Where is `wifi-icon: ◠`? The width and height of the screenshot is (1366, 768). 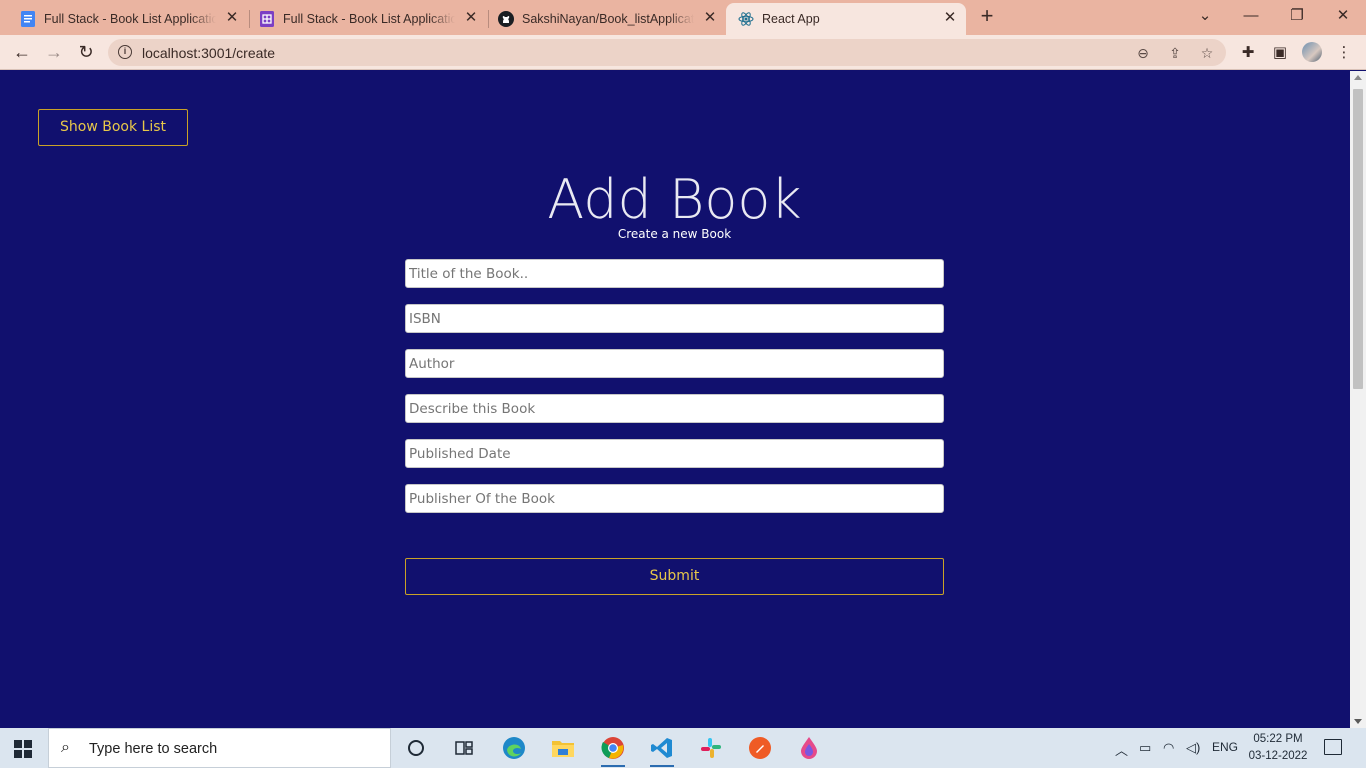 wifi-icon: ◠ is located at coordinates (1168, 748).